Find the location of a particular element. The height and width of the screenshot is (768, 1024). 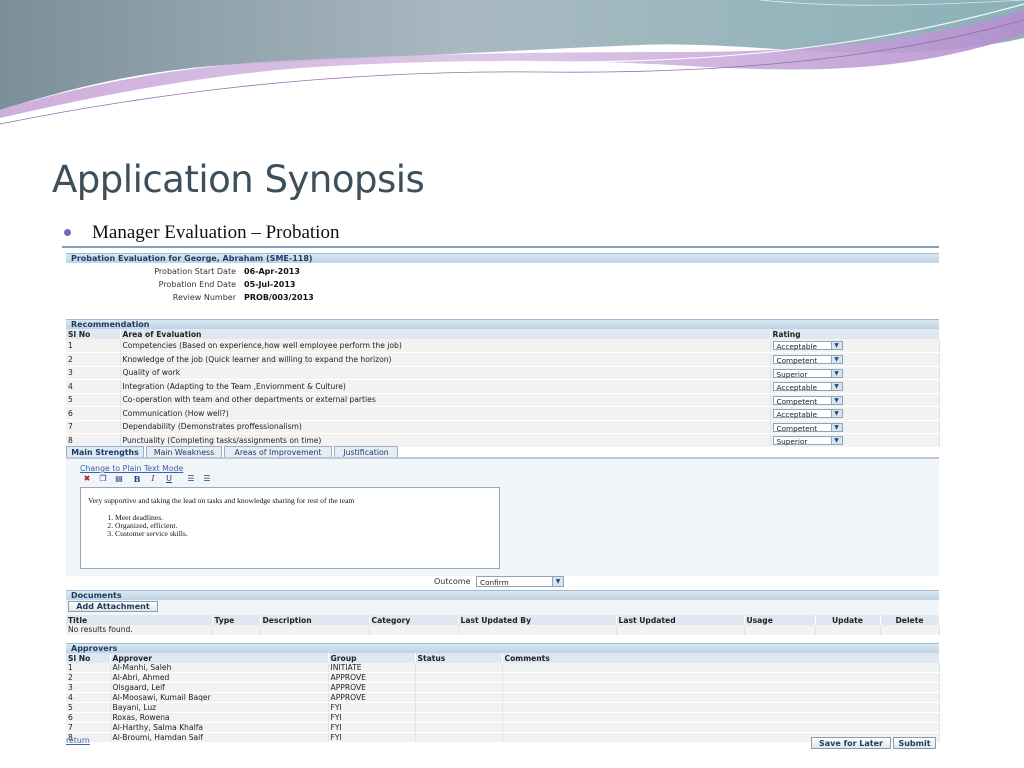

add-attachment-button: Add Attachment is located at coordinates (113, 606).